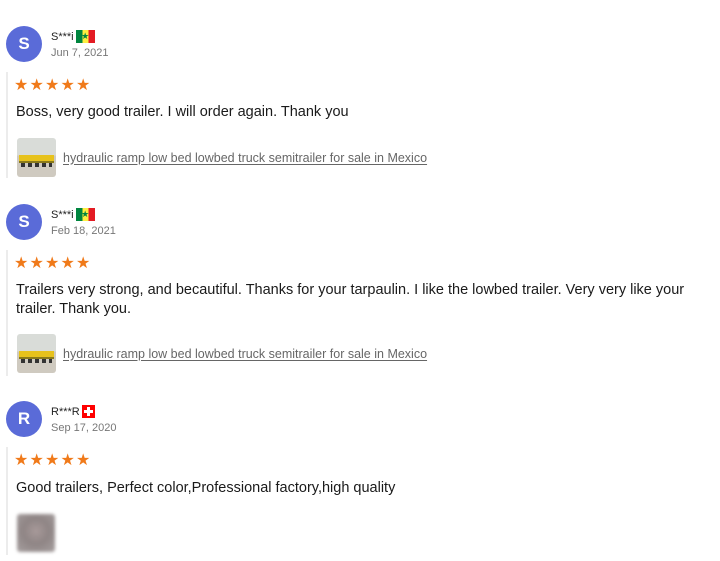 This screenshot has width=720, height=561. Describe the element at coordinates (83, 419) in the screenshot. I see `reviewer-meta: R***R Sep 17, 2020` at that location.